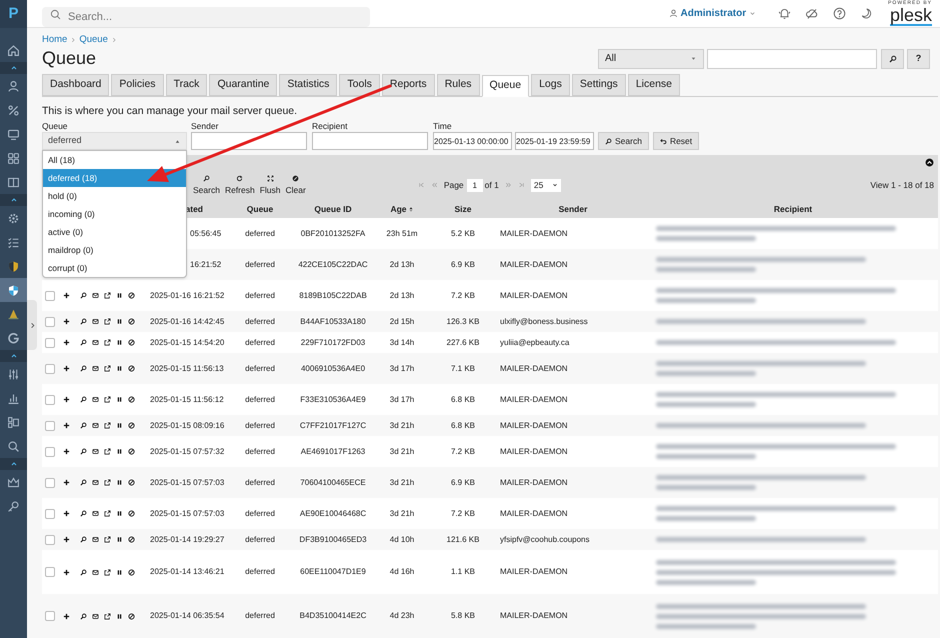 The width and height of the screenshot is (940, 638). Describe the element at coordinates (206, 185) in the screenshot. I see `toolbar-button: Search` at that location.